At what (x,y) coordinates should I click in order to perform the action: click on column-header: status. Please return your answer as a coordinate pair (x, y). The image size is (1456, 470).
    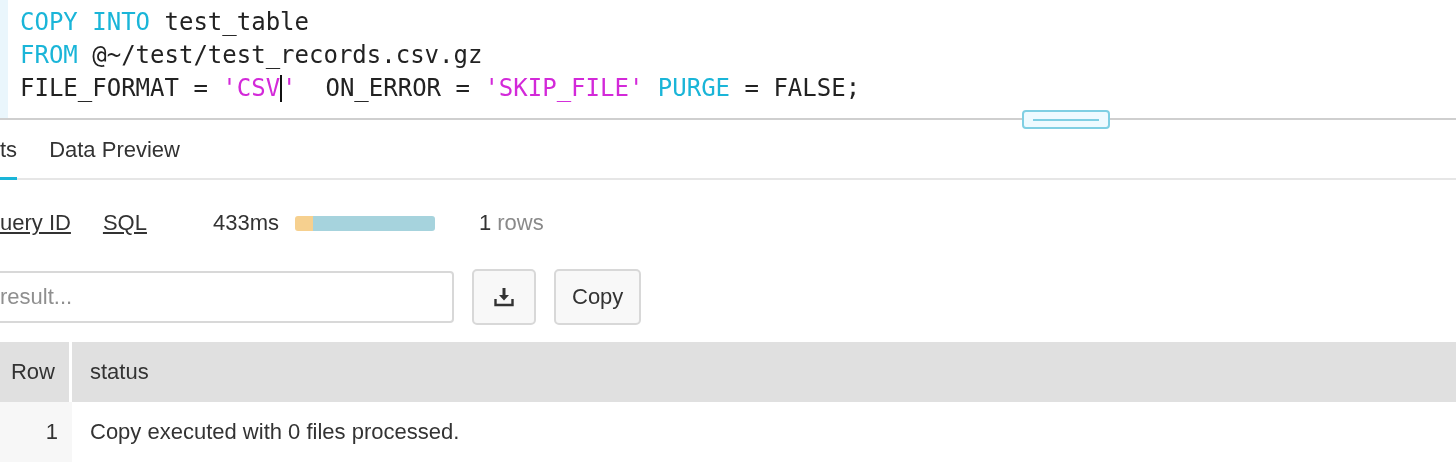
    Looking at the image, I should click on (119, 372).